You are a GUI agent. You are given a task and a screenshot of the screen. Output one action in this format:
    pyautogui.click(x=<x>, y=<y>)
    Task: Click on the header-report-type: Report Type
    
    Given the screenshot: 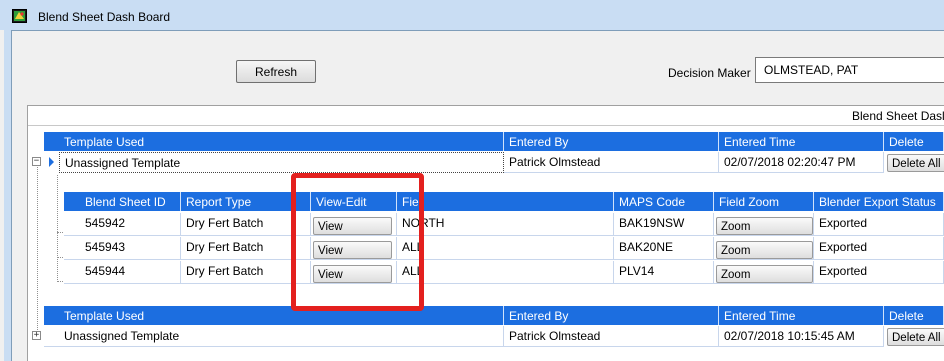 What is the action you would take?
    pyautogui.click(x=246, y=201)
    